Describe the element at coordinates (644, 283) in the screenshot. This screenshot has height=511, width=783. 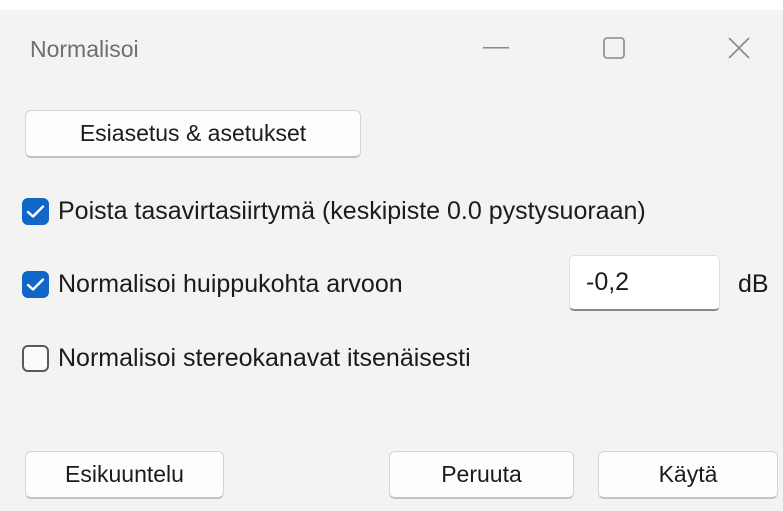
I see `peak-amplitude-input` at that location.